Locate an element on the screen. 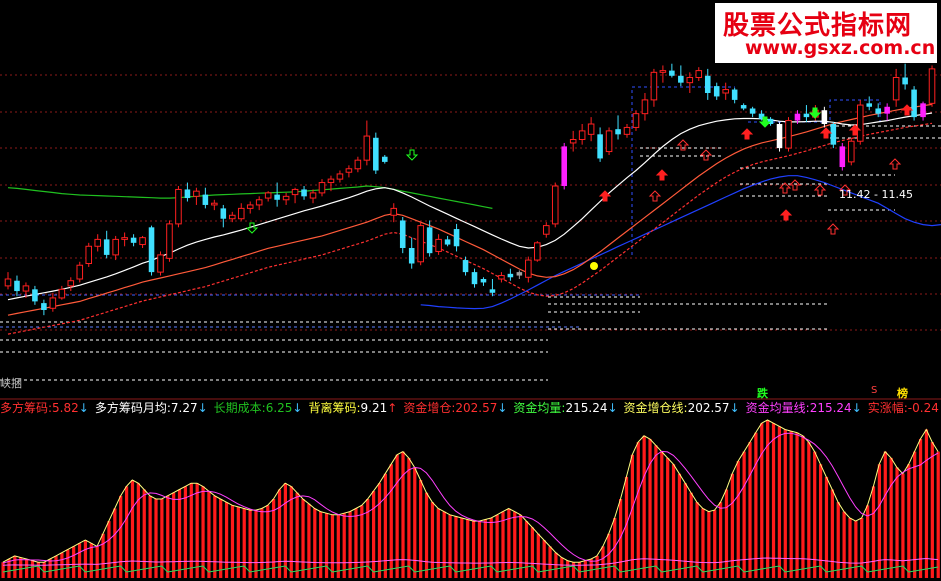 This screenshot has height=581, width=941. indicator-value: 6.25 is located at coordinates (279, 408).